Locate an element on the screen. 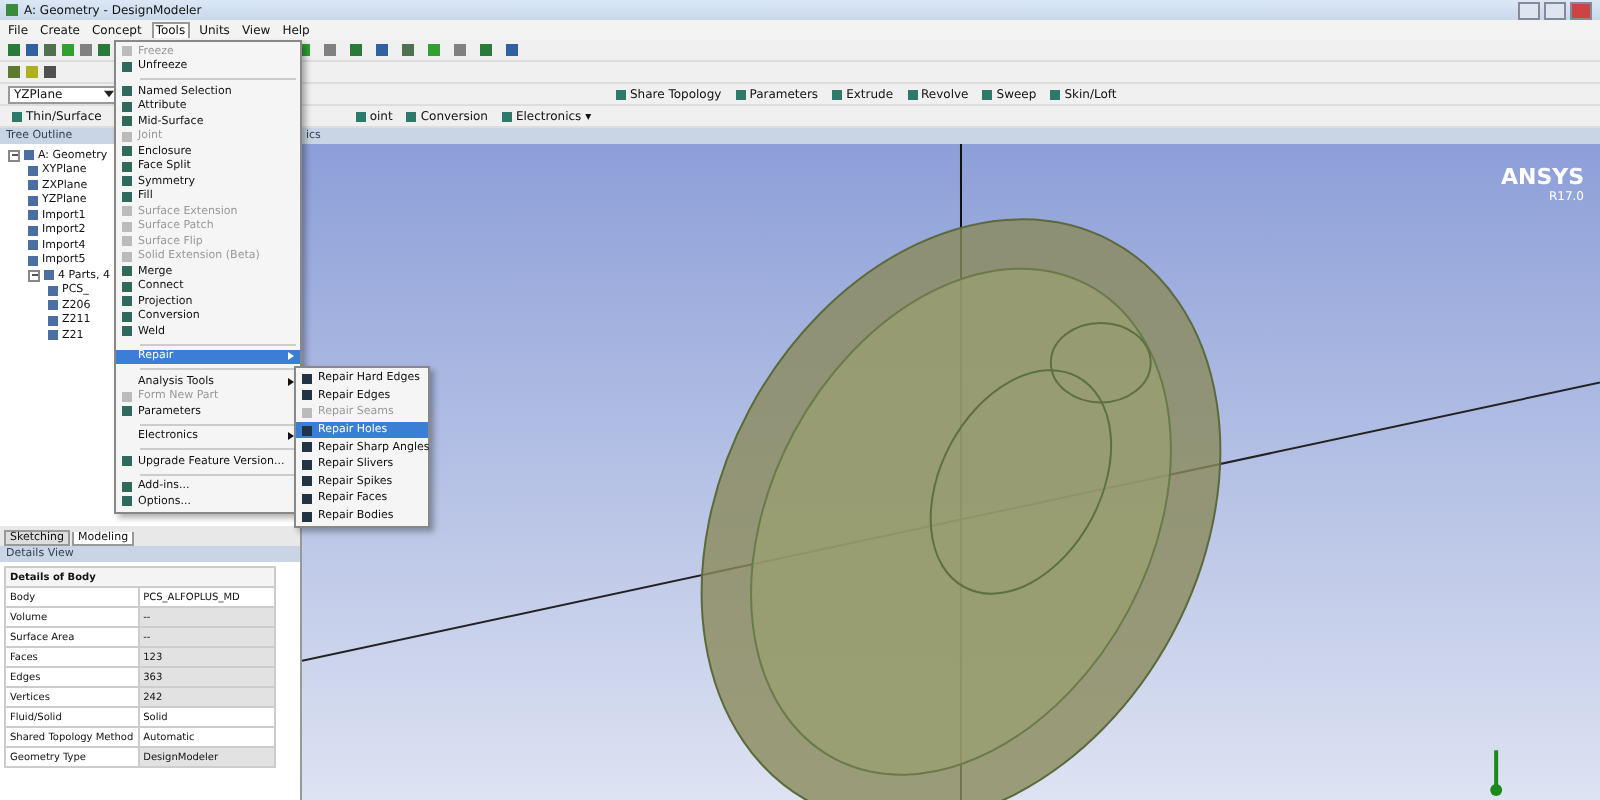 The width and height of the screenshot is (1600, 800). triad-icon is located at coordinates (1496, 773).